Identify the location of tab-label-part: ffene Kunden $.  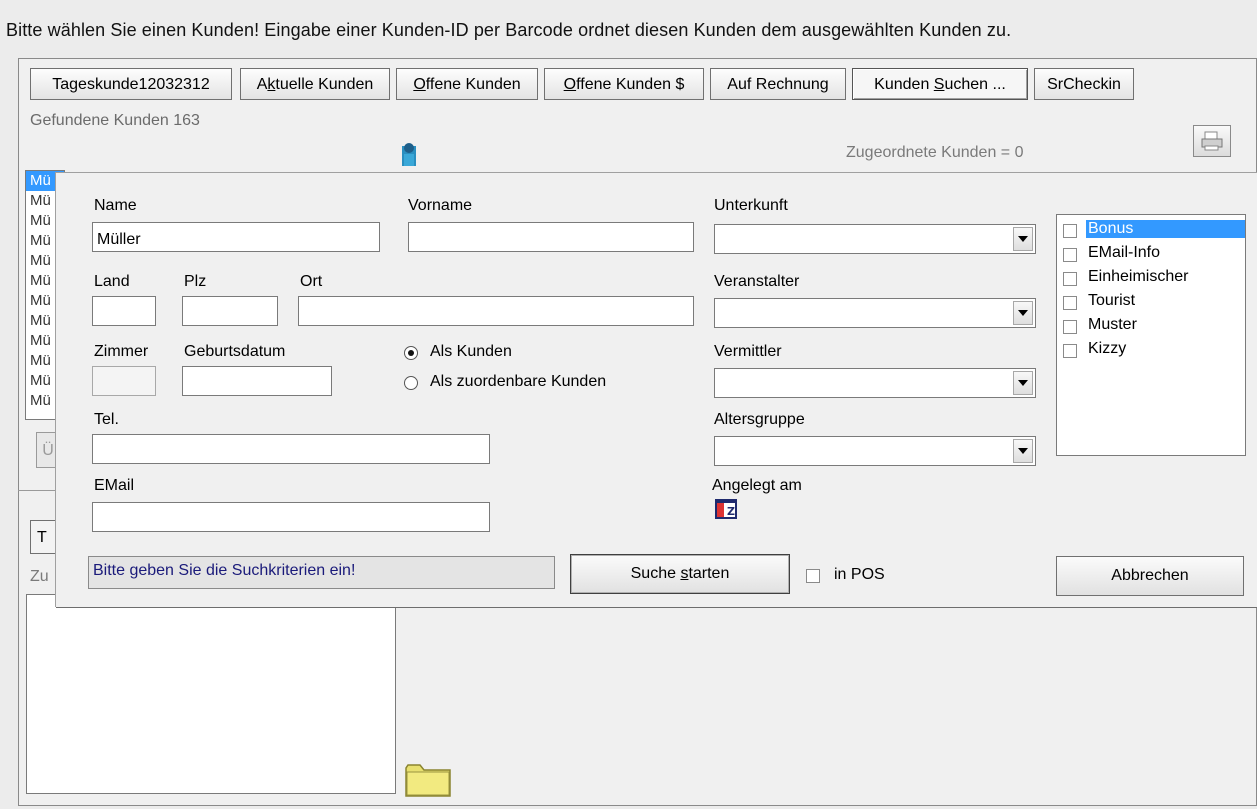
(630, 84).